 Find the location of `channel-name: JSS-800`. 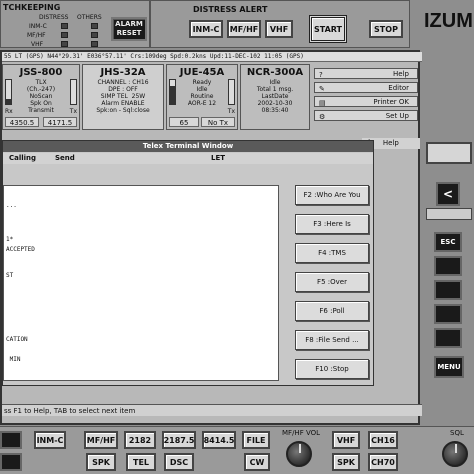

channel-name: JSS-800 is located at coordinates (41, 72).